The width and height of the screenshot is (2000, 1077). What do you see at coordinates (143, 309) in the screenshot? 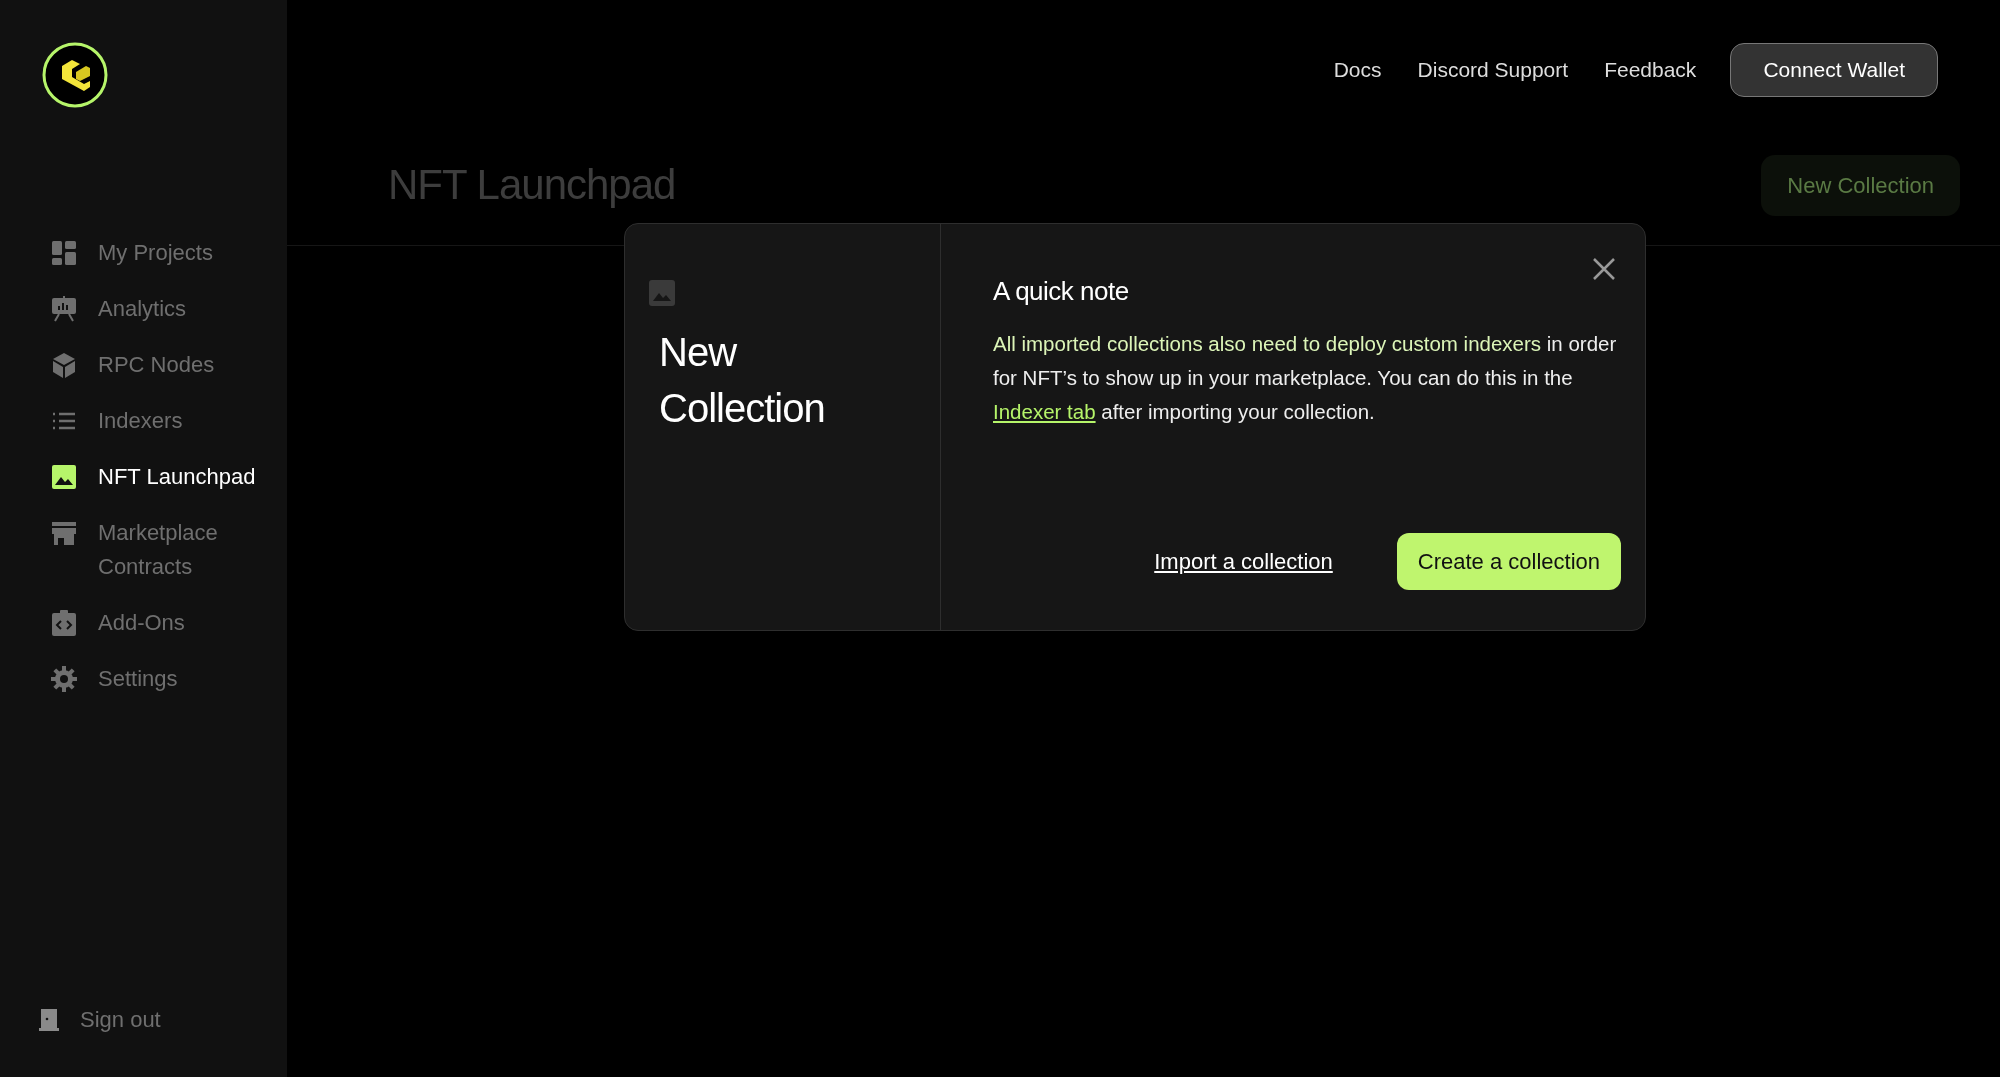
I see `sidebar-item: Analytics` at bounding box center [143, 309].